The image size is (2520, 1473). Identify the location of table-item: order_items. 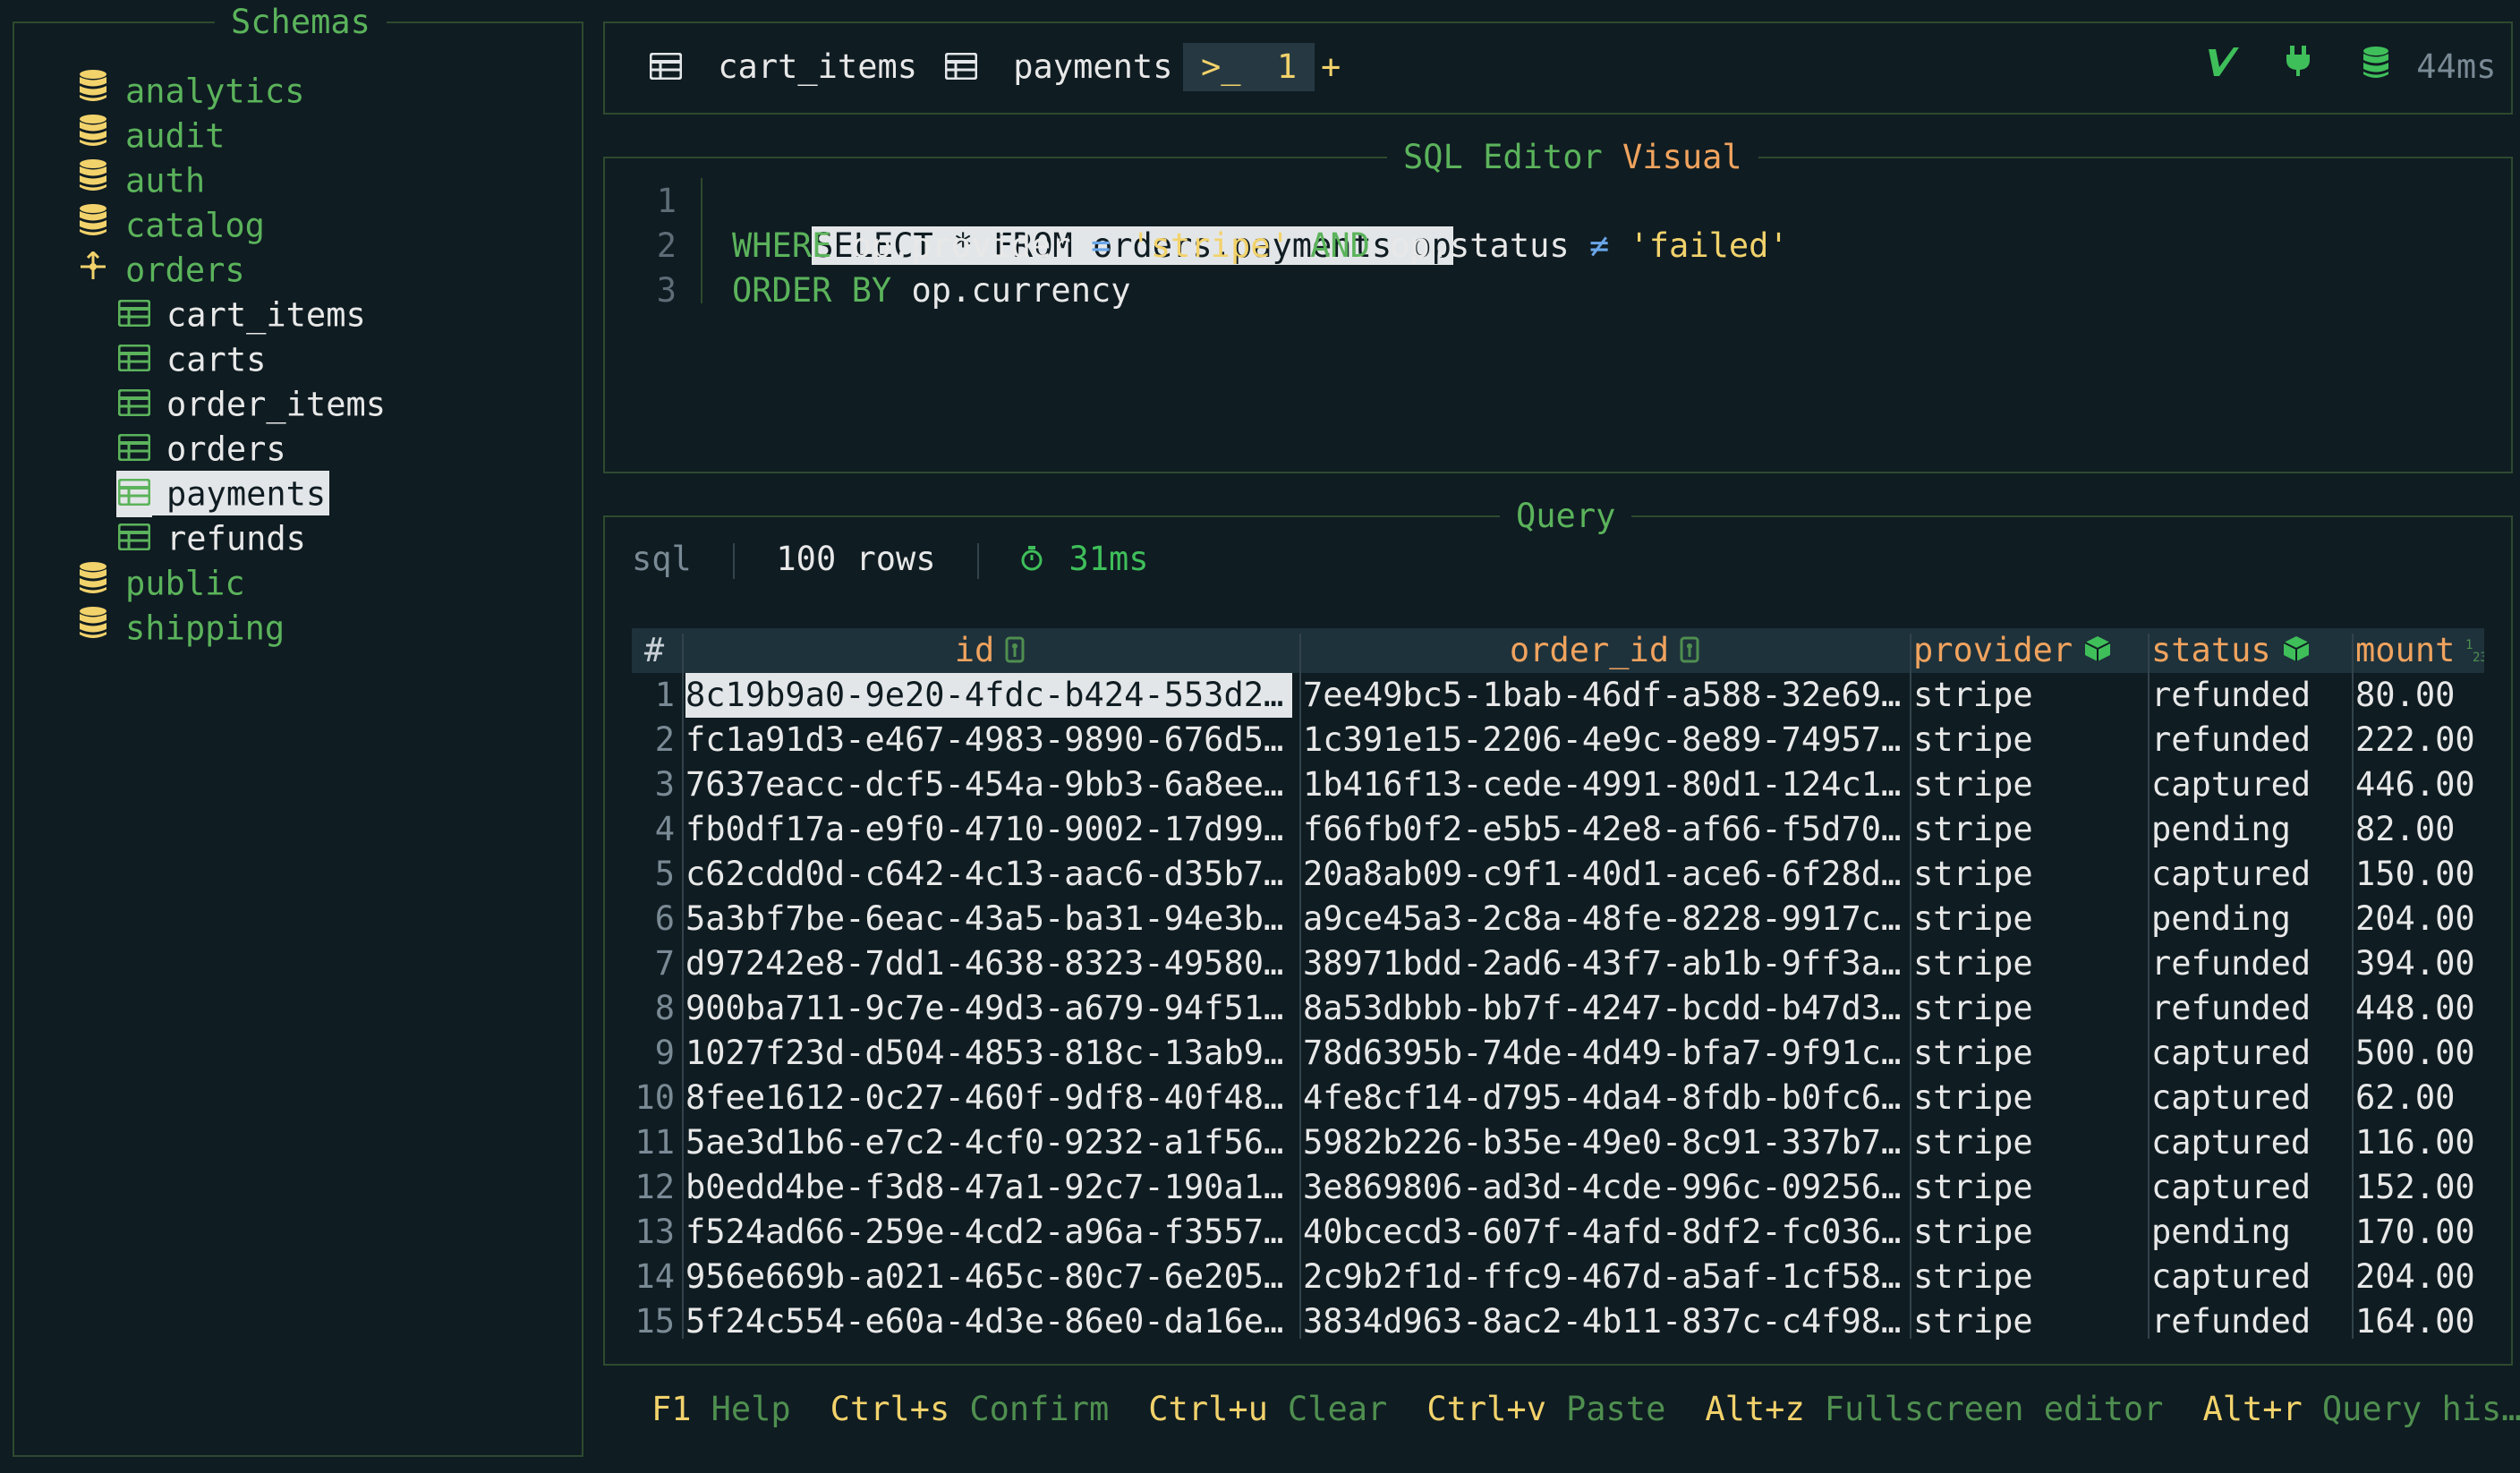
(251, 403).